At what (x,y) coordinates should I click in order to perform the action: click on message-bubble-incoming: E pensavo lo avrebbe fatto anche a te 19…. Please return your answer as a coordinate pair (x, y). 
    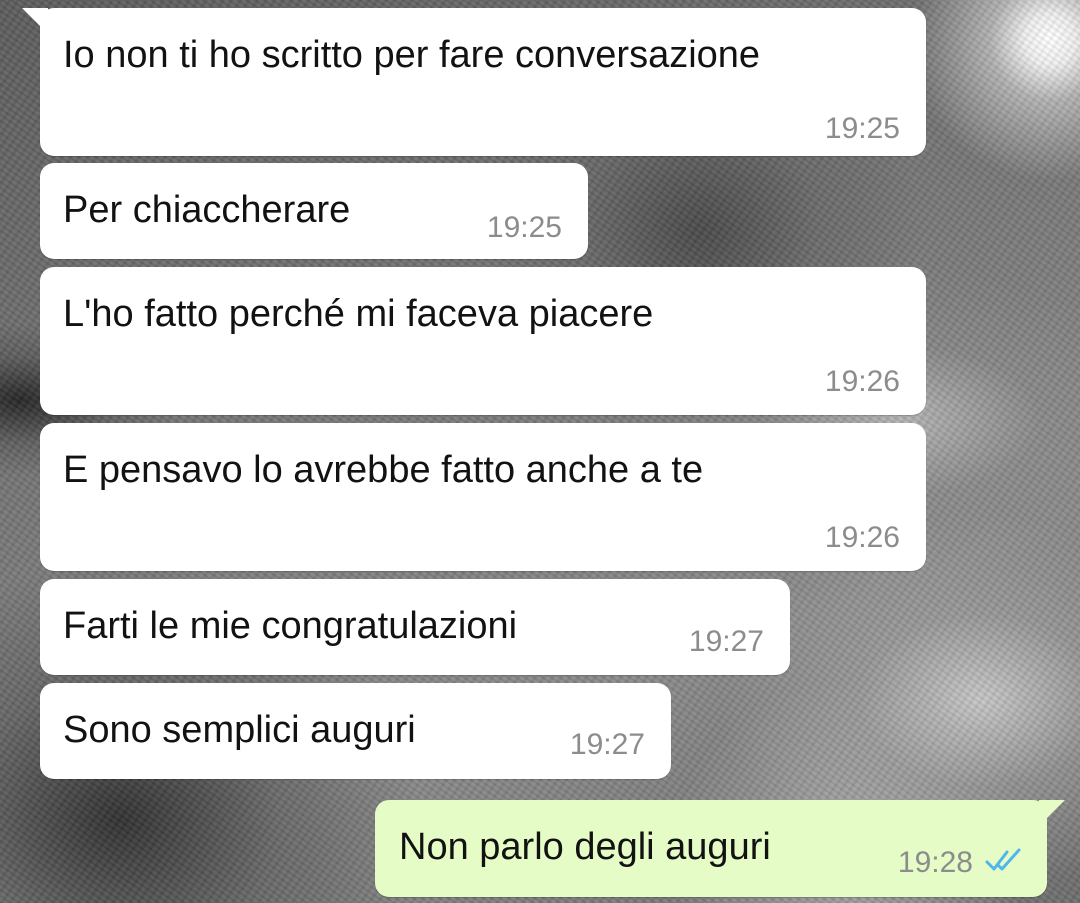
    Looking at the image, I should click on (483, 497).